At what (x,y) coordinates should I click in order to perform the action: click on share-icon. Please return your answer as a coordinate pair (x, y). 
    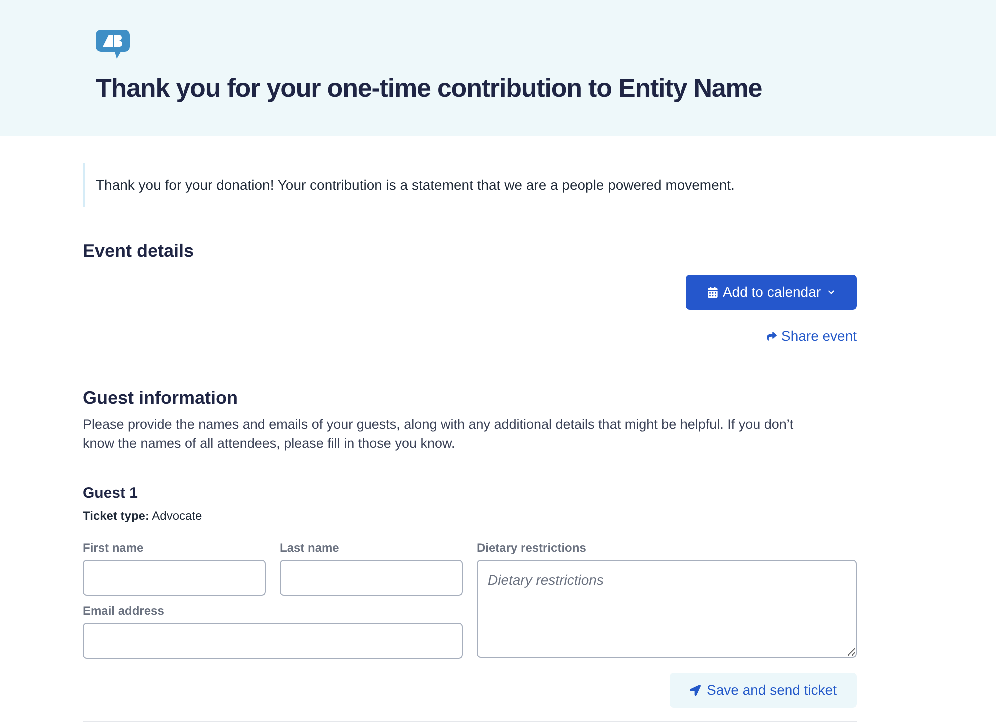
    Looking at the image, I should click on (771, 336).